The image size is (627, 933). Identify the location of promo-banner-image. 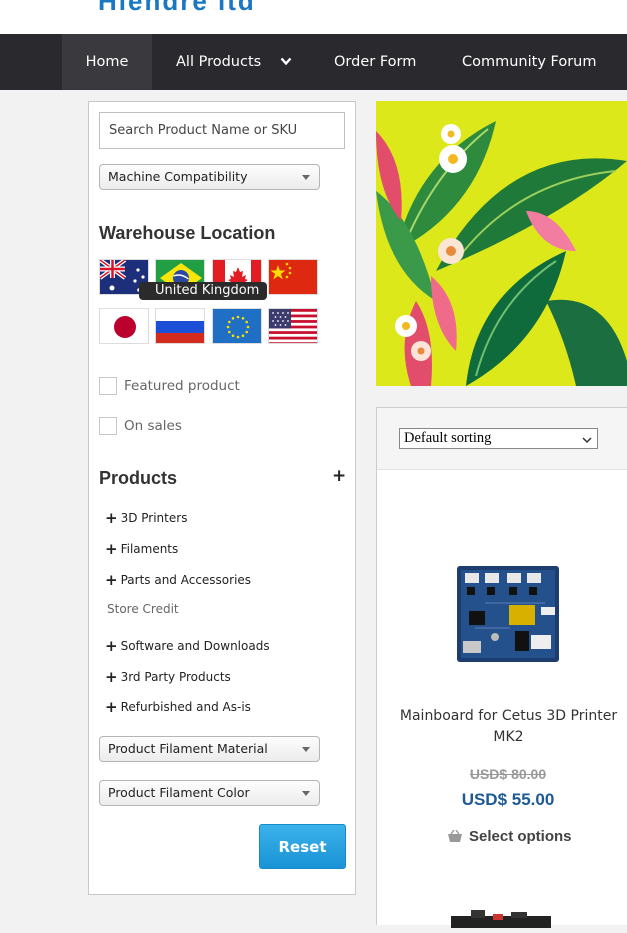
(501, 243).